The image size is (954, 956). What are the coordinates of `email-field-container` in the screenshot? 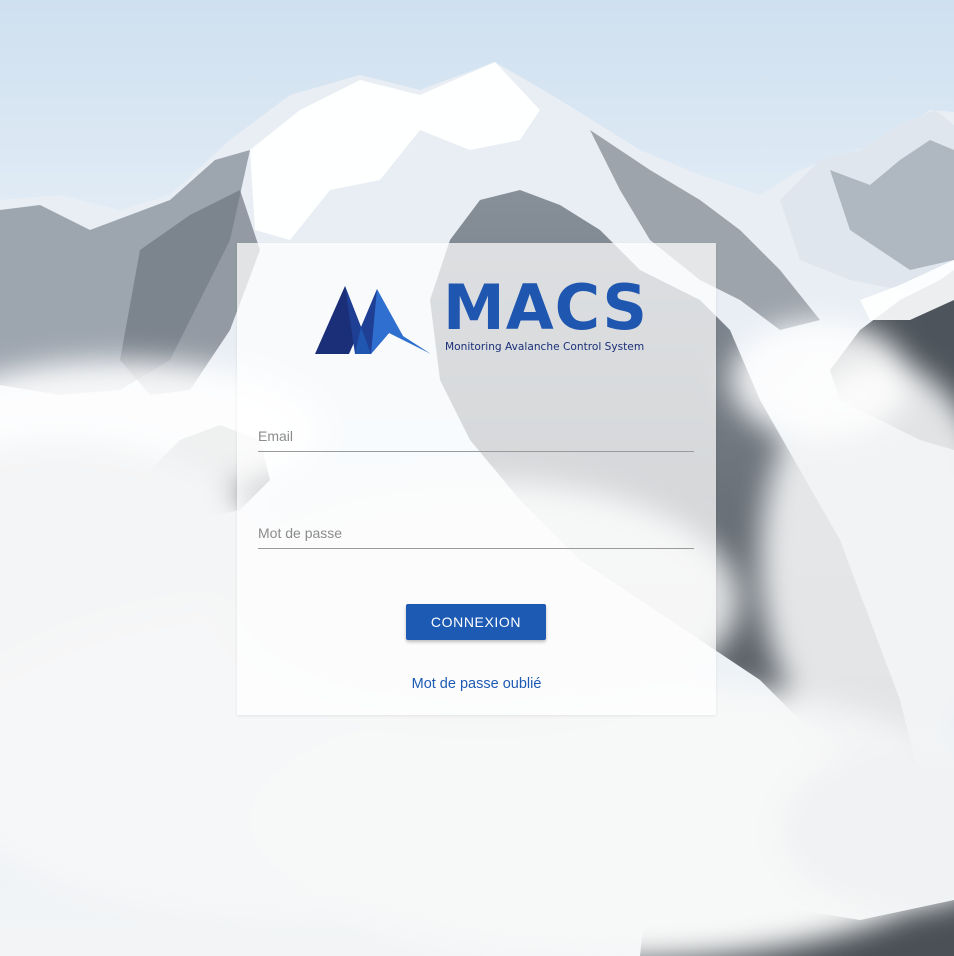 It's located at (476, 436).